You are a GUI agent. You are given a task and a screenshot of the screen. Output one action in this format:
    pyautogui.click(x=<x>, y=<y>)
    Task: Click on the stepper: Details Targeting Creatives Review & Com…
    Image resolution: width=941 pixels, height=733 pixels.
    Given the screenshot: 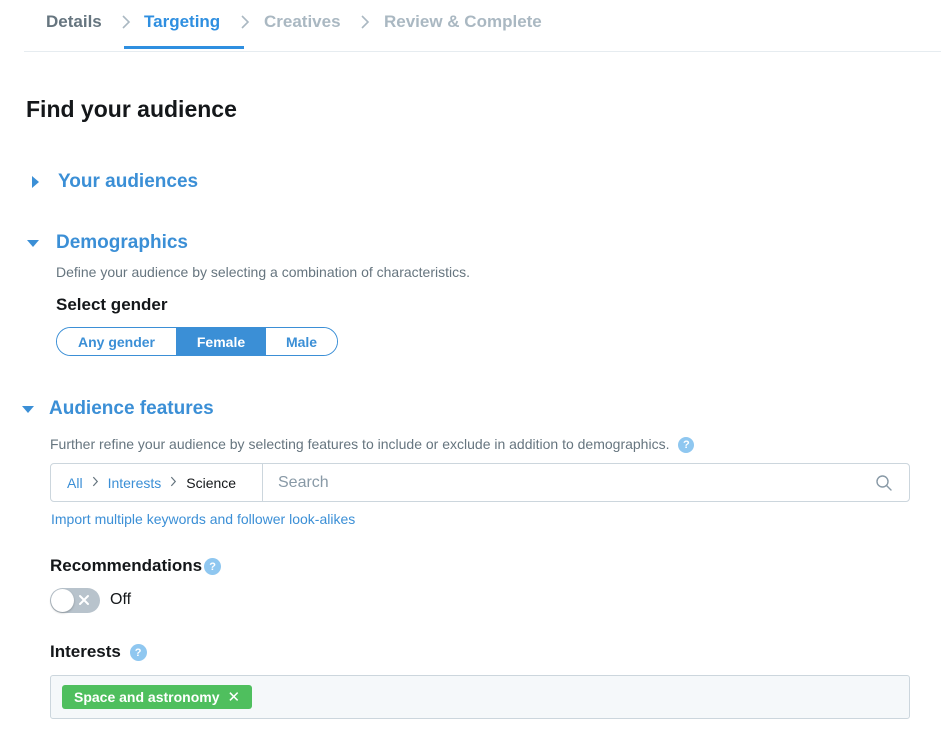 What is the action you would take?
    pyautogui.click(x=482, y=26)
    